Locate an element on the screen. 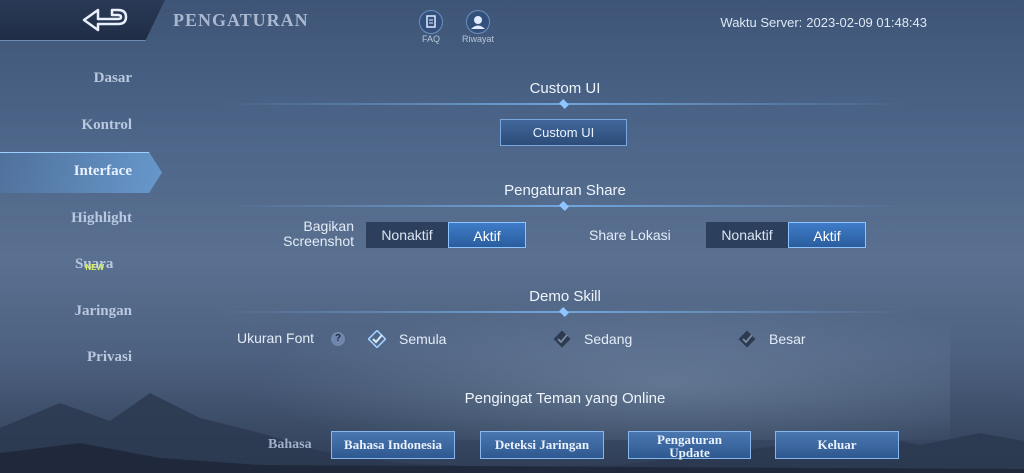  sidebar-item-privasi: Privasi is located at coordinates (85, 357).